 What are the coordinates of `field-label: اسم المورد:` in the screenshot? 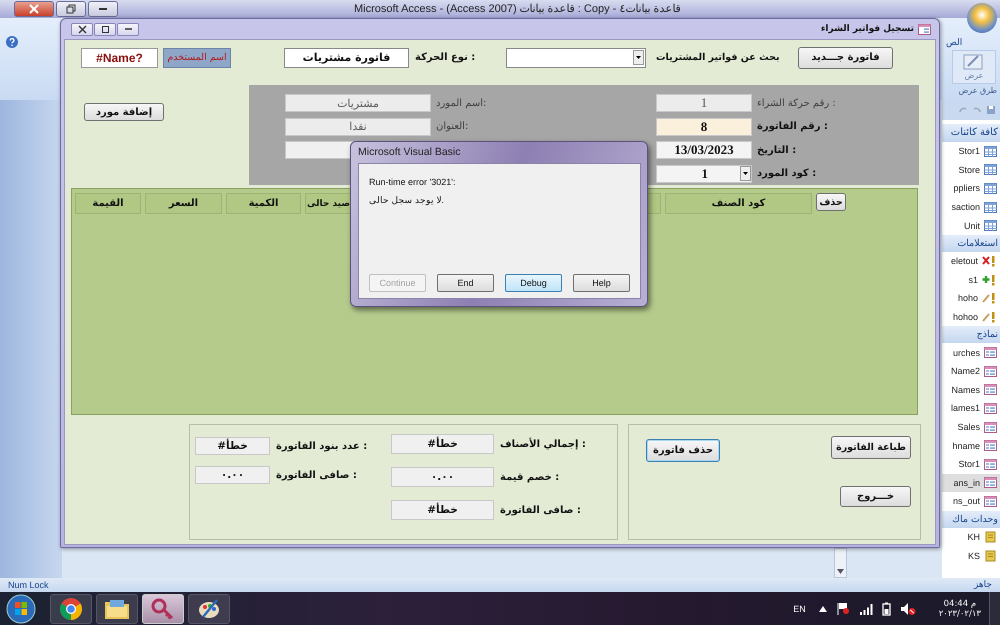 It's located at (461, 103).